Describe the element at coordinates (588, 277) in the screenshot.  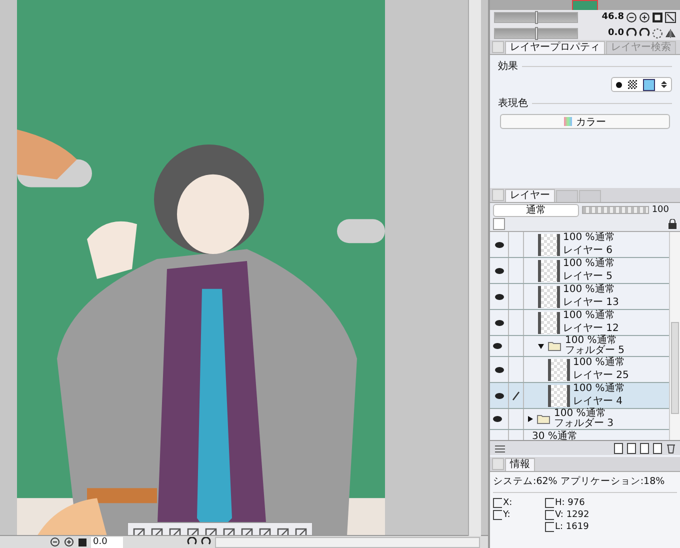
I see `layer-name: レイヤー 5` at that location.